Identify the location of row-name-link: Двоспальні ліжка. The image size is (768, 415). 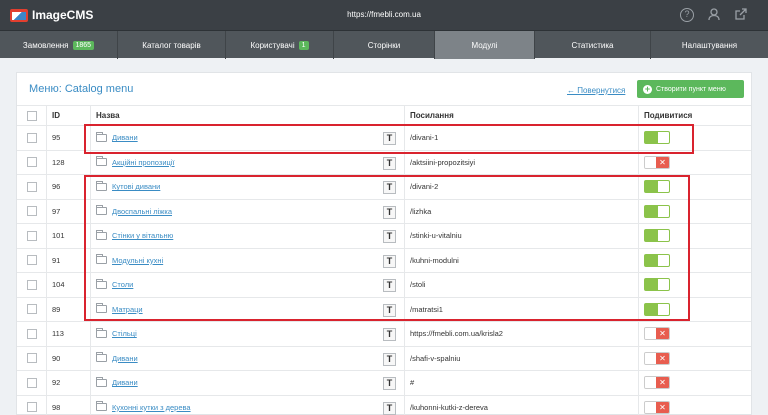
(142, 211).